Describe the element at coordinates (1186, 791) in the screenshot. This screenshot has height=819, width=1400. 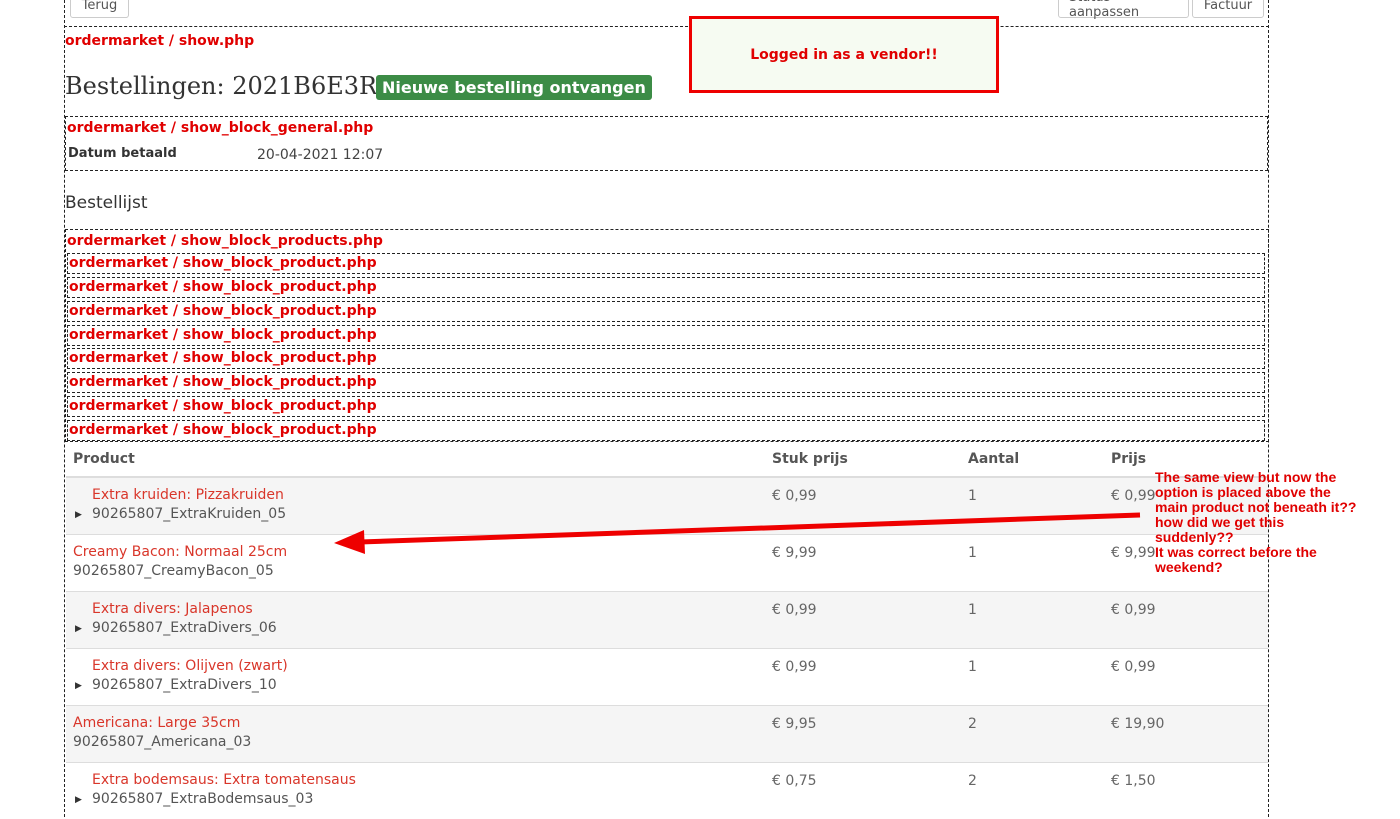
I see `price-cell: € 1,50` at that location.